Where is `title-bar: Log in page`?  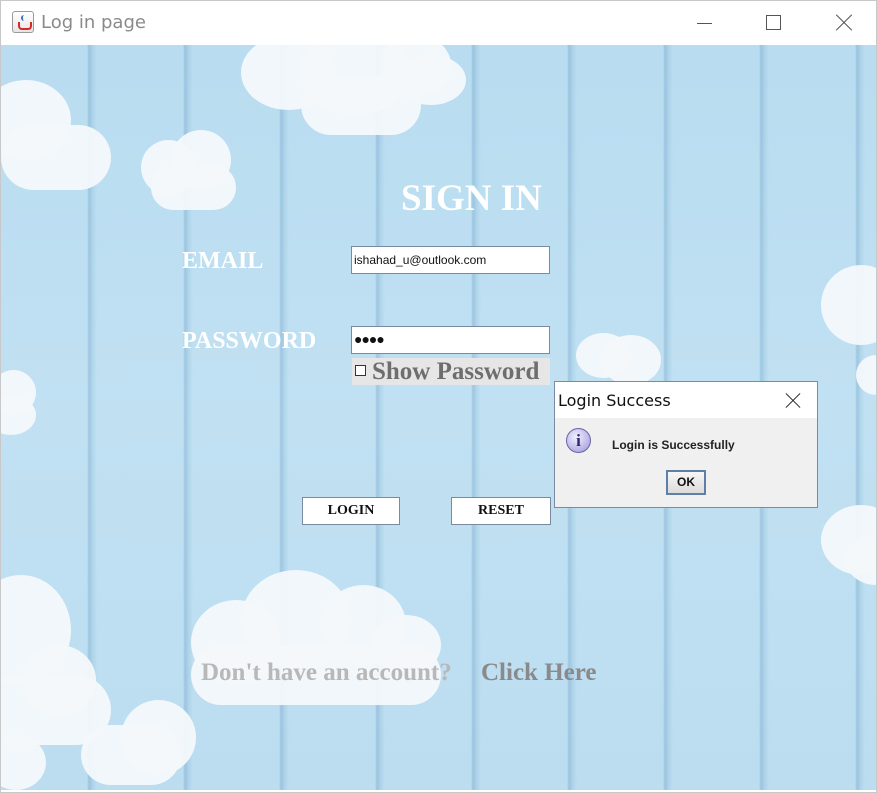 title-bar: Log in page is located at coordinates (438, 23).